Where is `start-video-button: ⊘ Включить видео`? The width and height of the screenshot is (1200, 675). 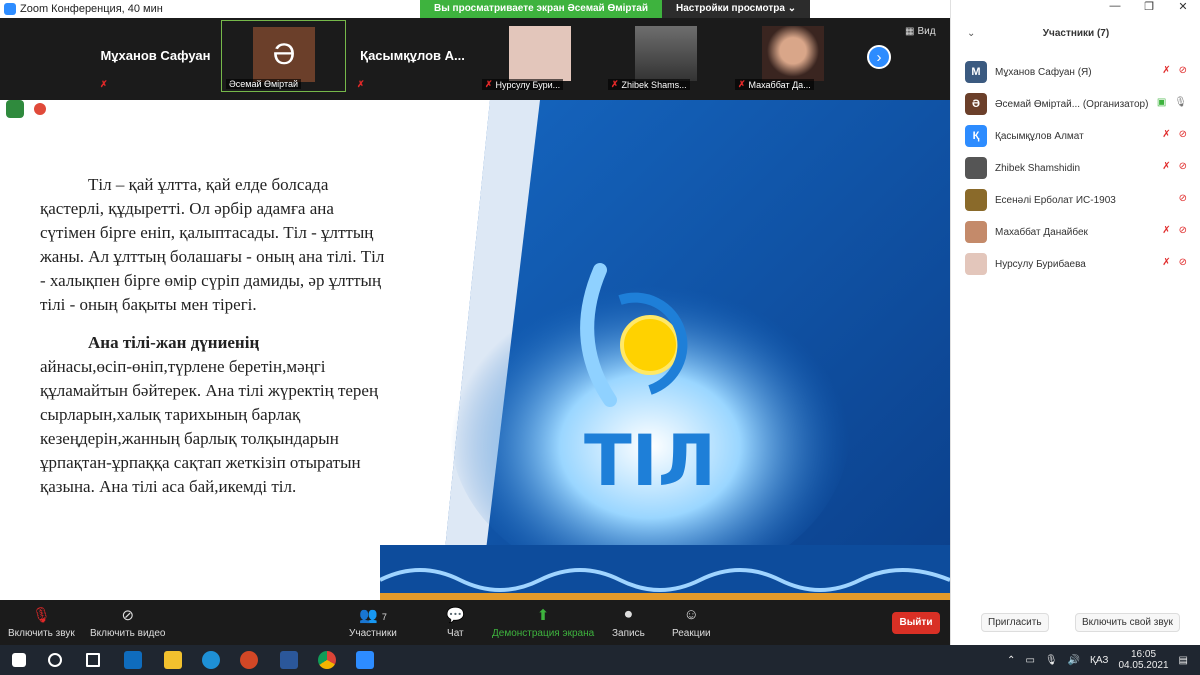 start-video-button: ⊘ Включить видео is located at coordinates (128, 622).